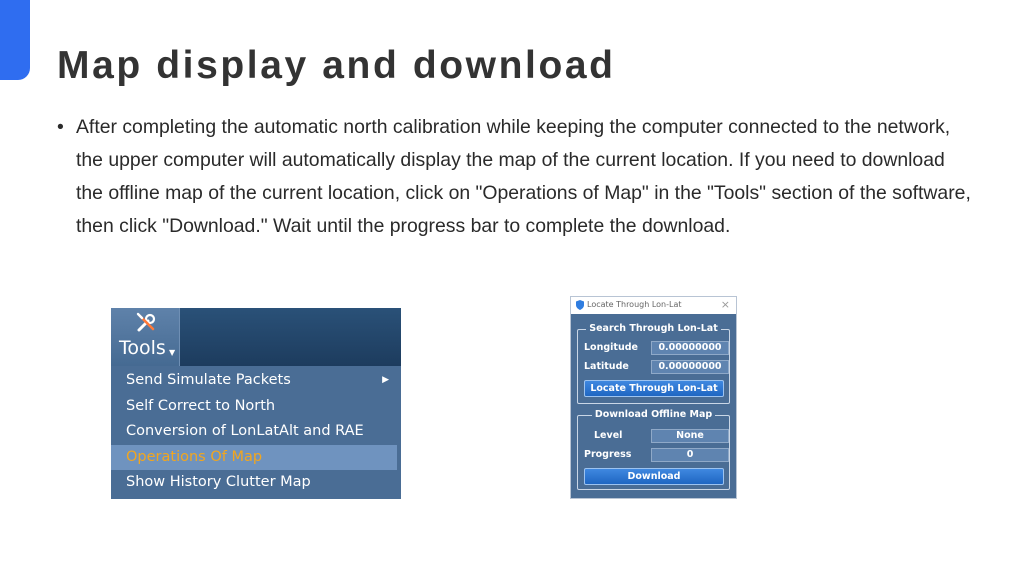 The image size is (1024, 574). What do you see at coordinates (606, 366) in the screenshot?
I see `latitude-label: Latitude` at bounding box center [606, 366].